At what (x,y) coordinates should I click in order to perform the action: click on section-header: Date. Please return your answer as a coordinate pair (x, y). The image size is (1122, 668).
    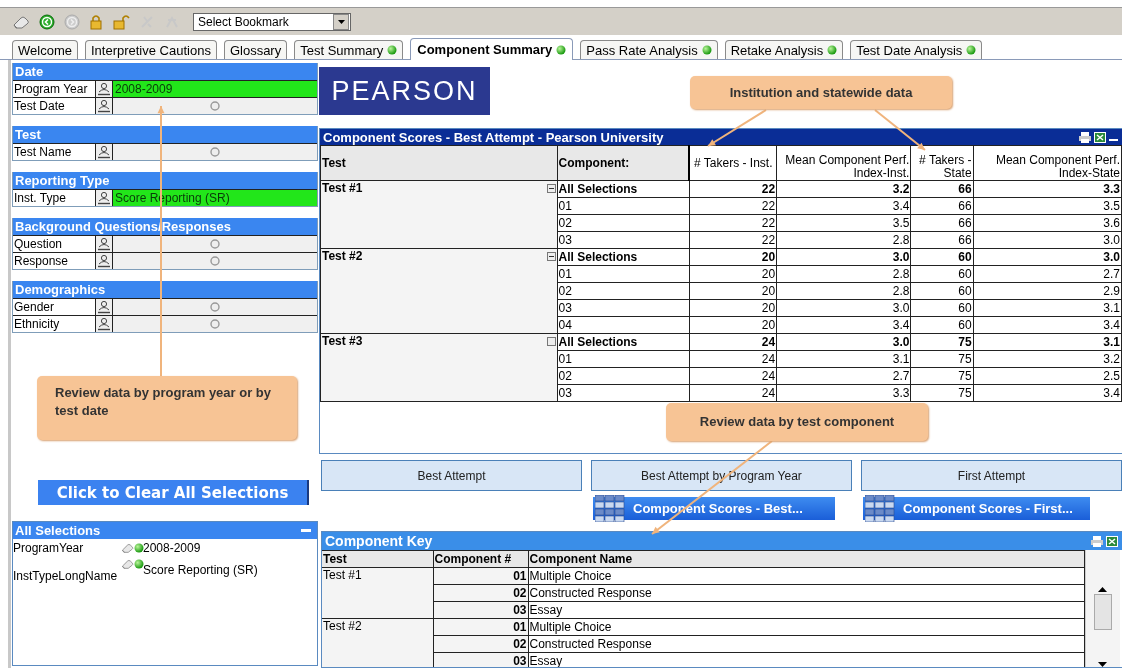
    Looking at the image, I should click on (165, 71).